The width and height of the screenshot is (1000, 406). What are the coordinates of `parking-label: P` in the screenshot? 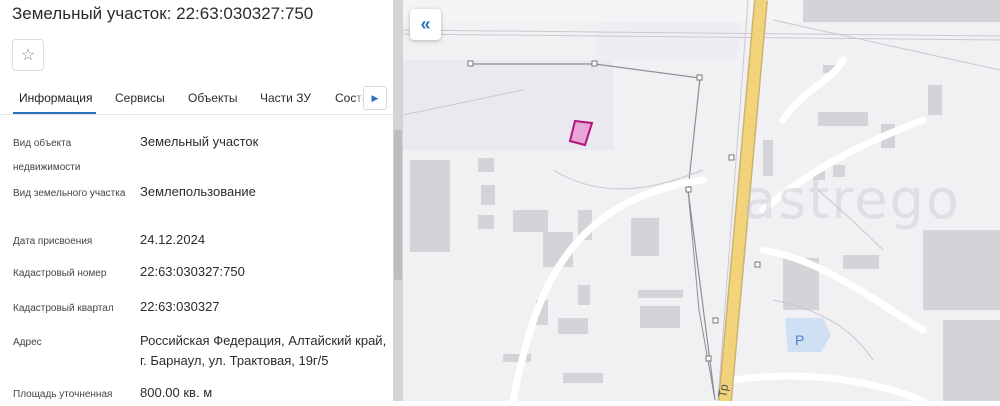 It's located at (799, 340).